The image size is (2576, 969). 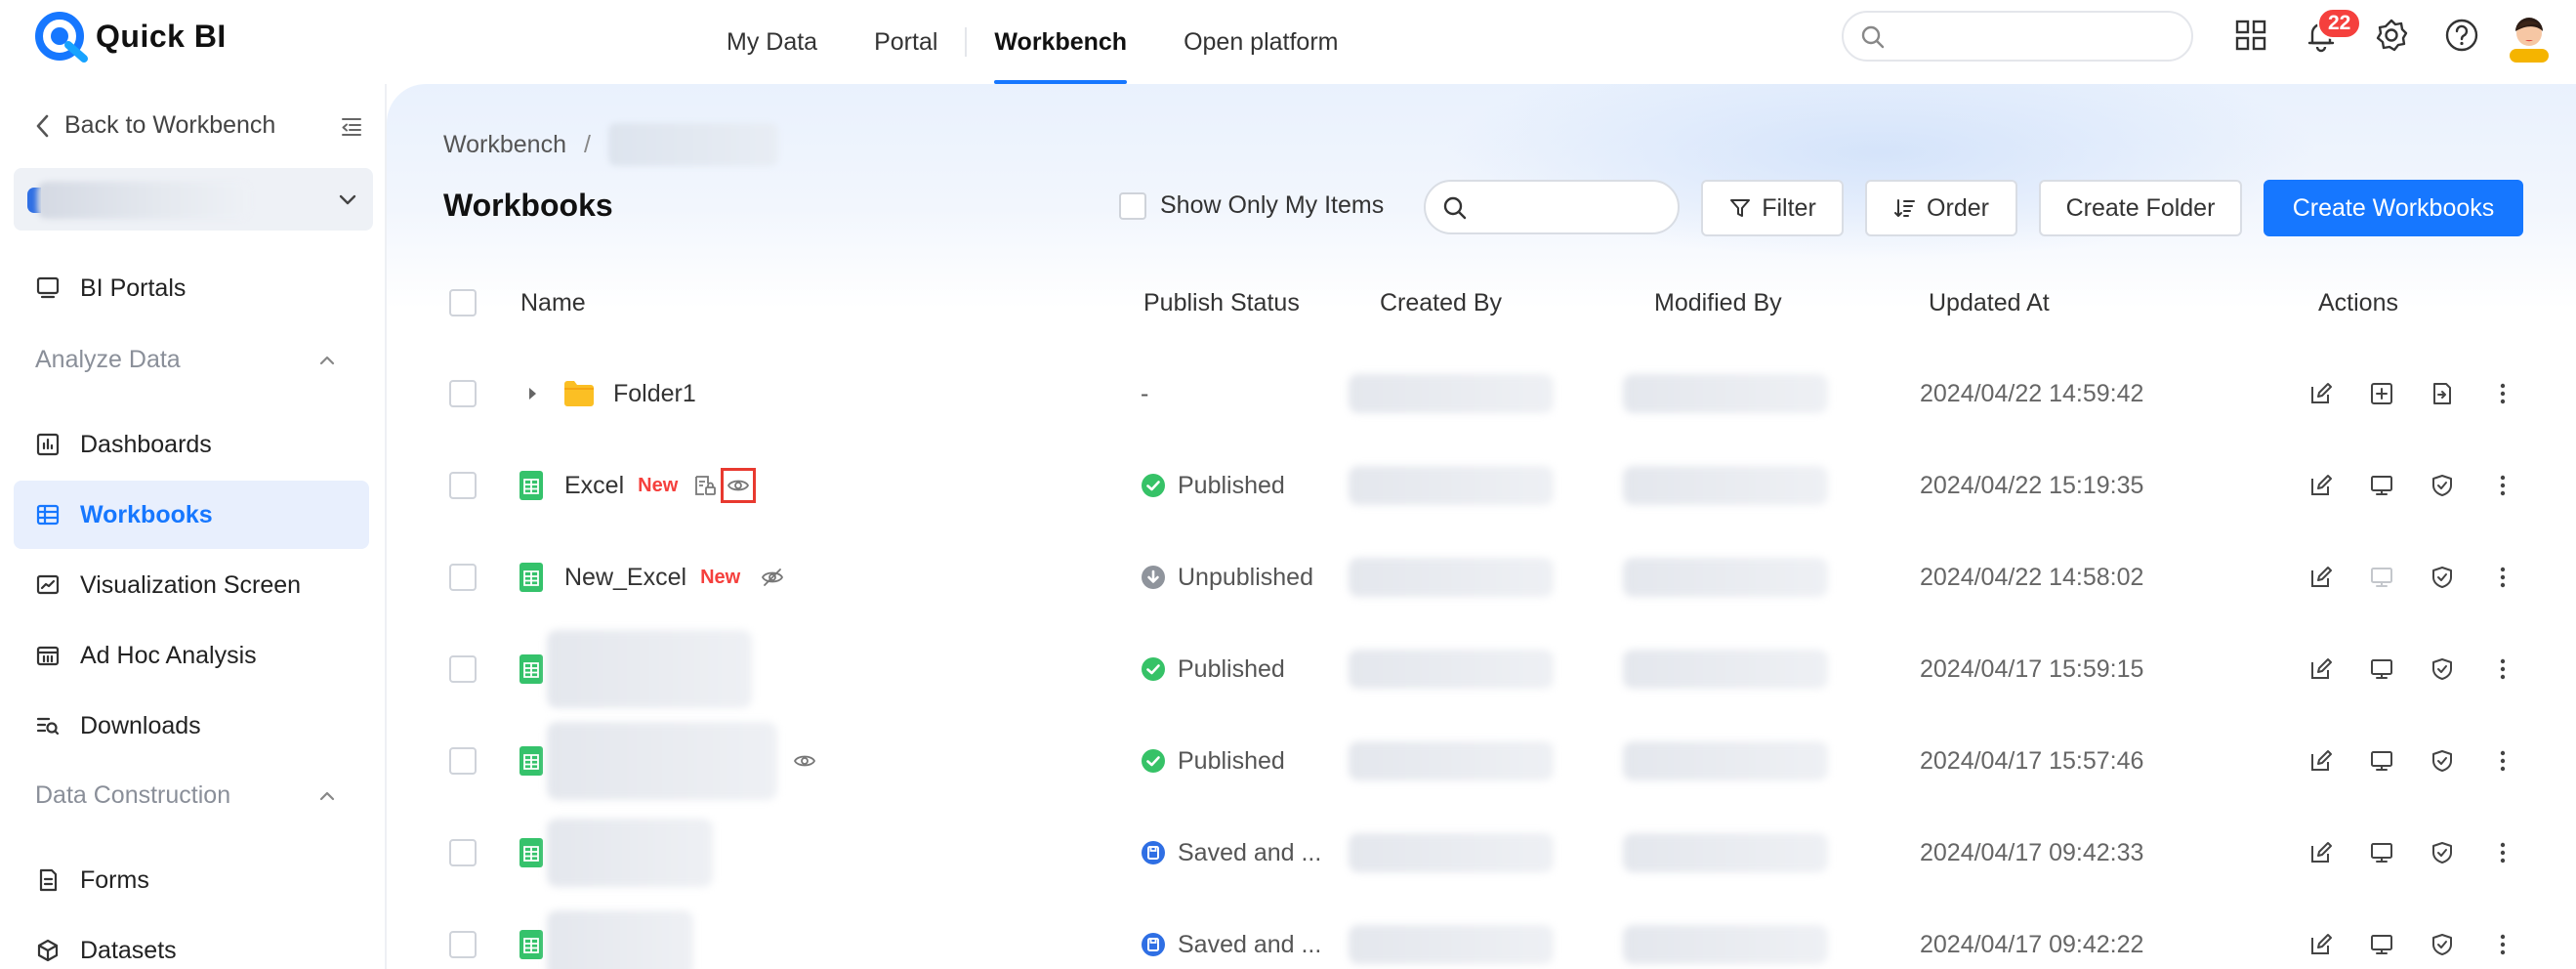 I want to click on help-icon, so click(x=2461, y=35).